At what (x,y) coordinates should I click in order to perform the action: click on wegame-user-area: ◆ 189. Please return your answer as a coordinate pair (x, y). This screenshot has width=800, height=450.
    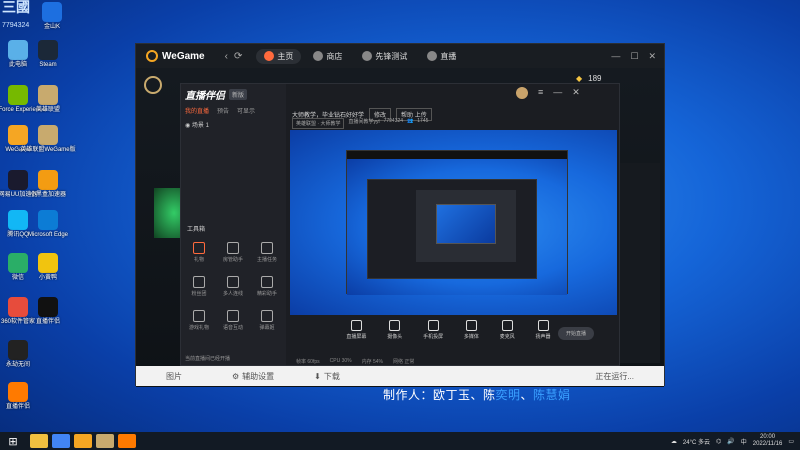
    Looking at the image, I should click on (589, 78).